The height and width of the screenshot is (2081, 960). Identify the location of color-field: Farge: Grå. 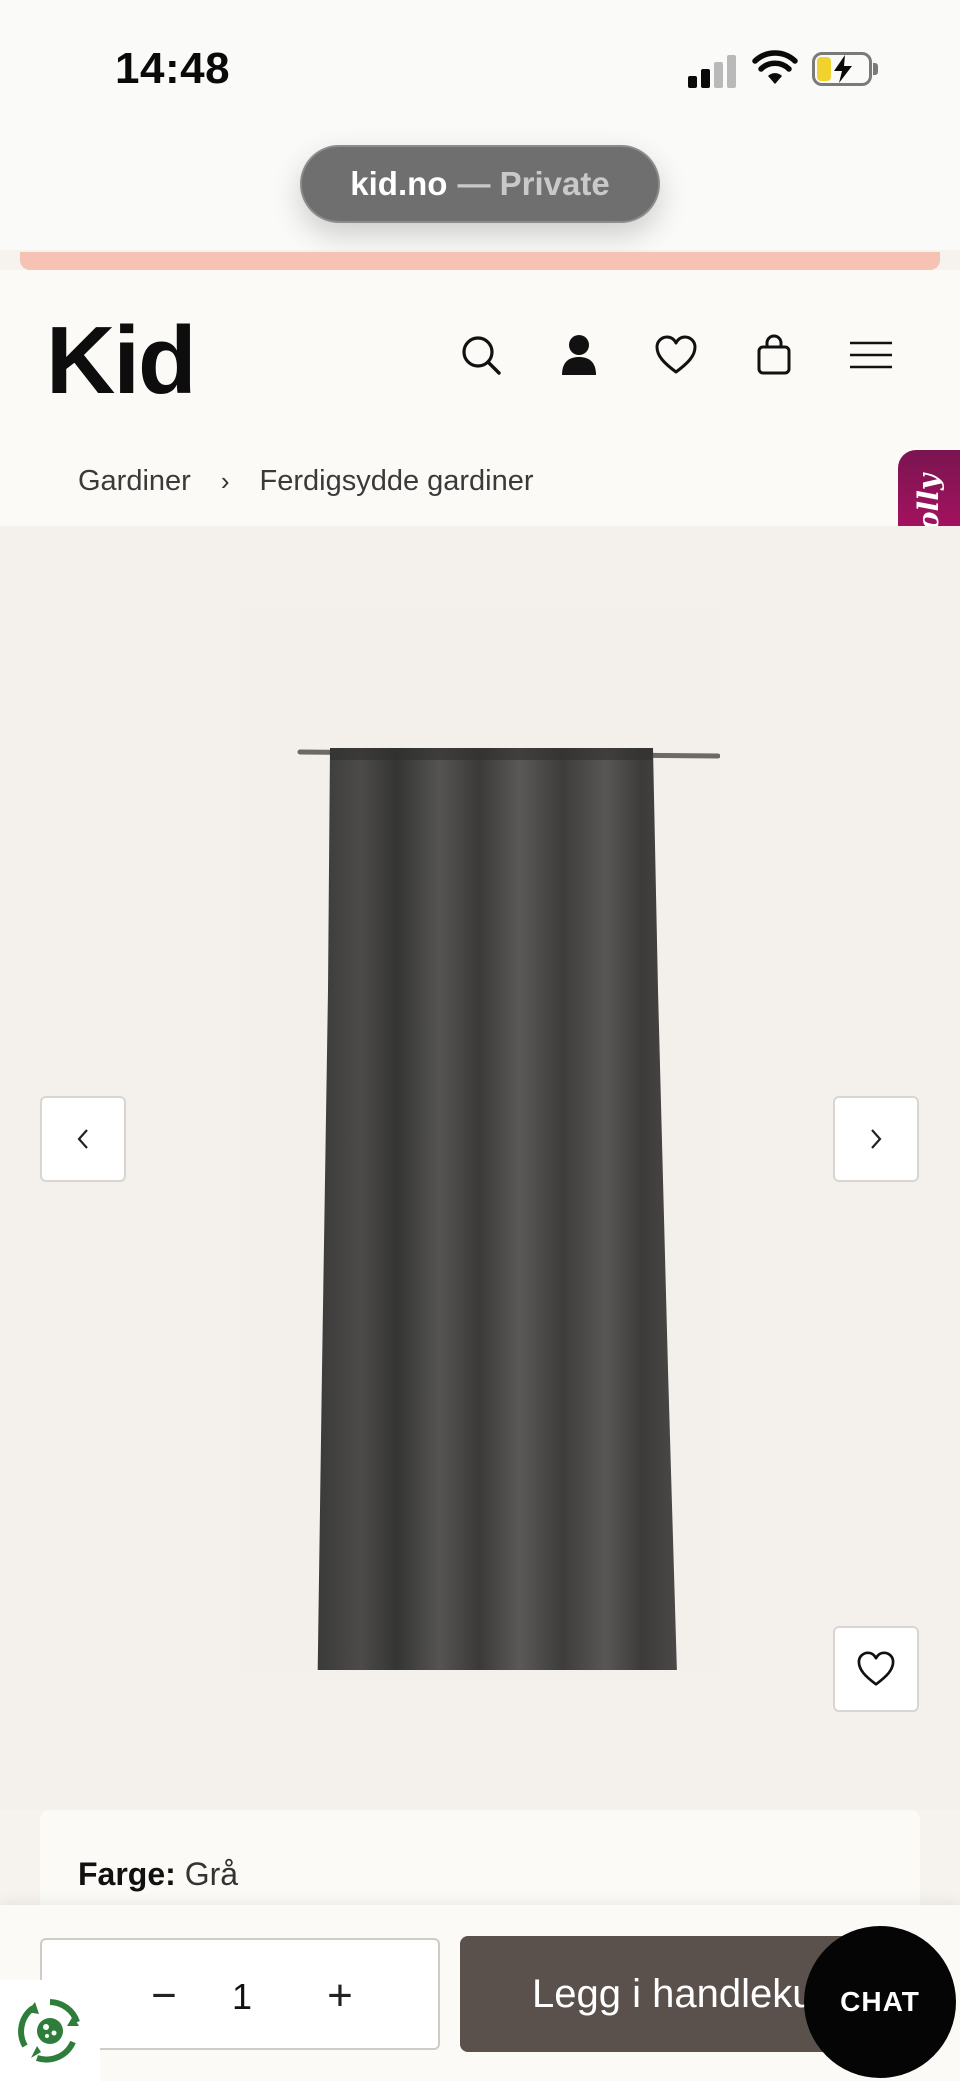
(158, 1874).